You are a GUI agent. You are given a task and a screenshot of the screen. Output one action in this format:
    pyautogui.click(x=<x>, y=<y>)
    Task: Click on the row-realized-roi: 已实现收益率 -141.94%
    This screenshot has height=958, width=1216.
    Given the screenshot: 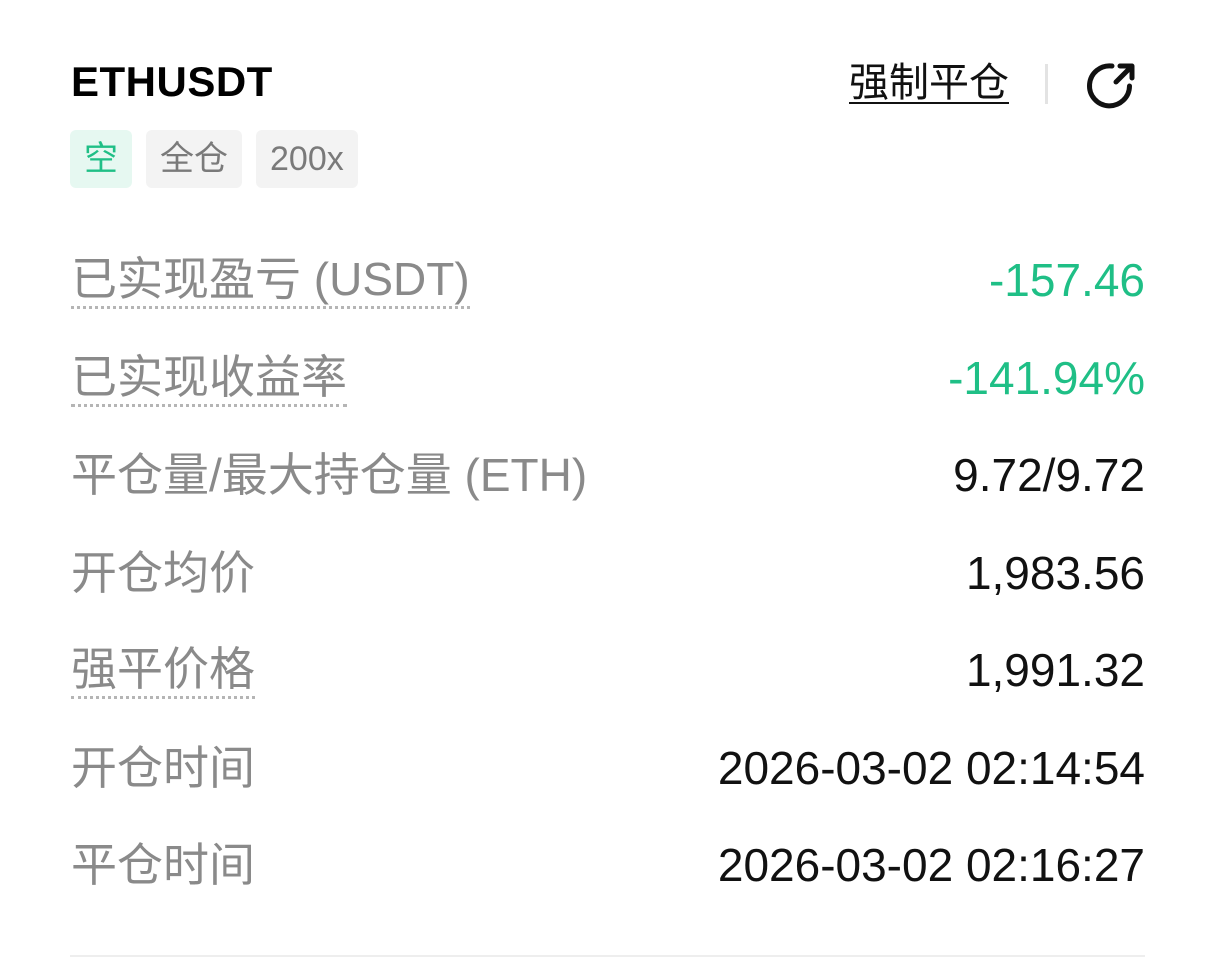 What is the action you would take?
    pyautogui.click(x=607, y=379)
    